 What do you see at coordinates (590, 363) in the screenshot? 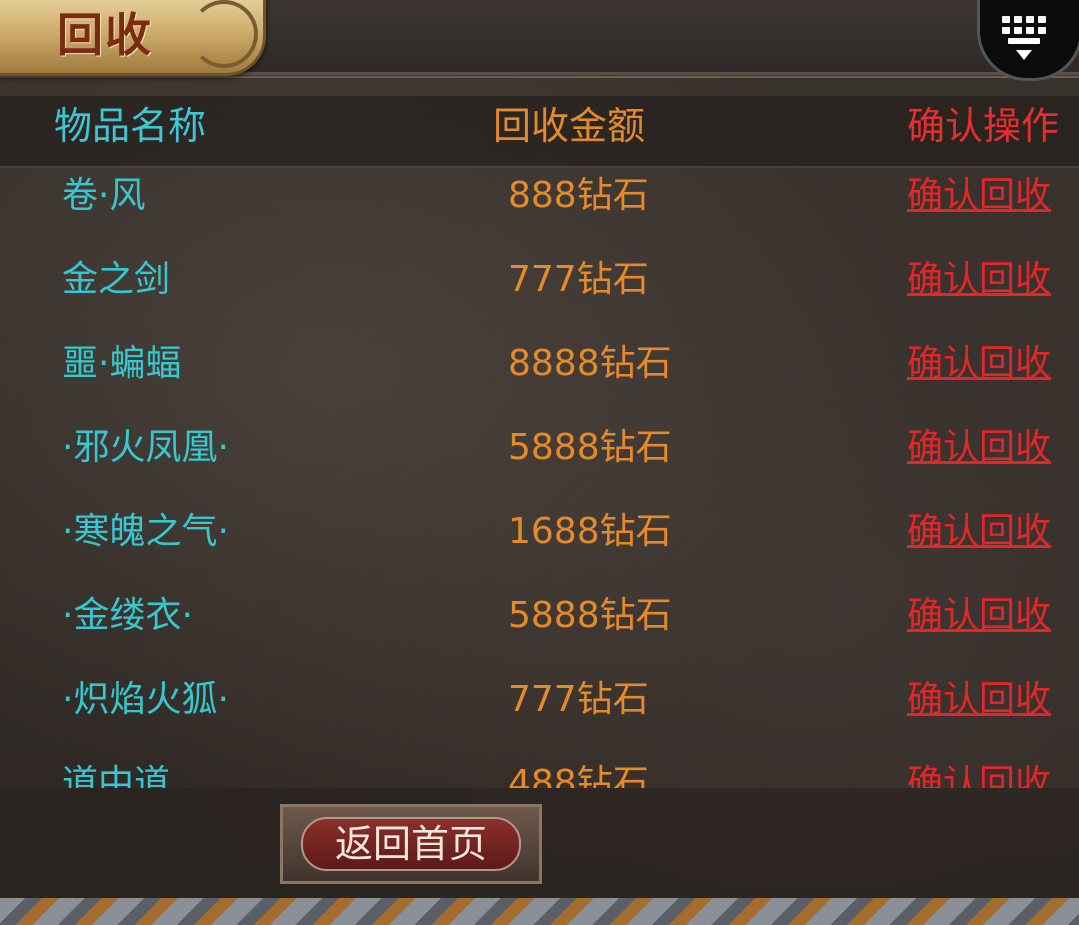
I see `item-amount: 8888钻石` at bounding box center [590, 363].